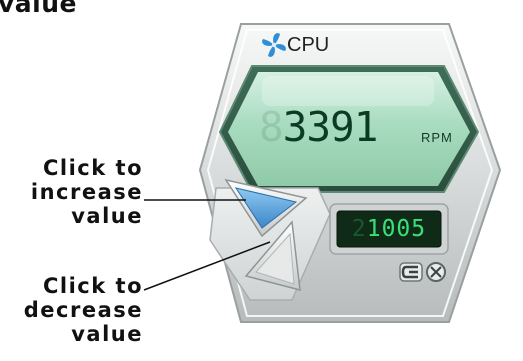 The height and width of the screenshot is (361, 523). What do you see at coordinates (348, 91) in the screenshot?
I see `lcd-glare` at bounding box center [348, 91].